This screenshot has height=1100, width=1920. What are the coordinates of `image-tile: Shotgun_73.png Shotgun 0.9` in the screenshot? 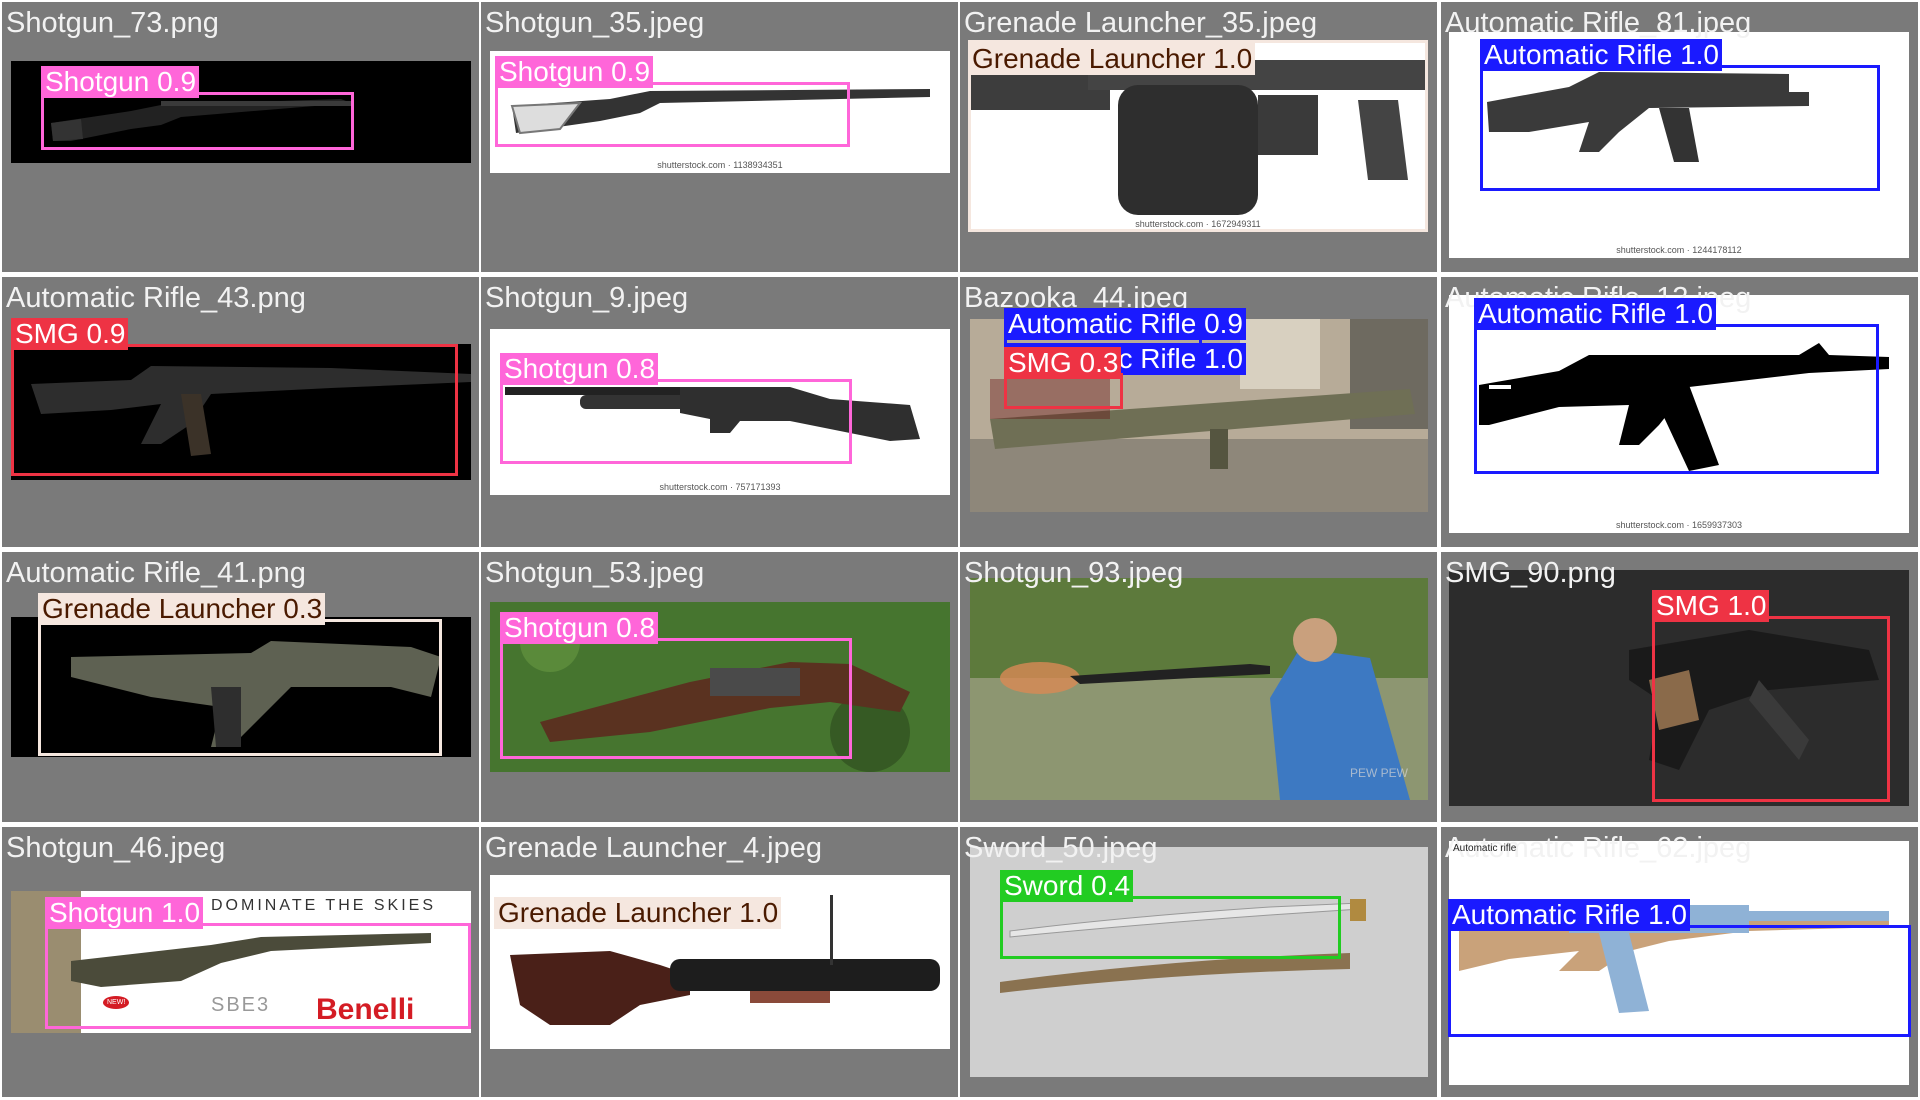 It's located at (240, 137).